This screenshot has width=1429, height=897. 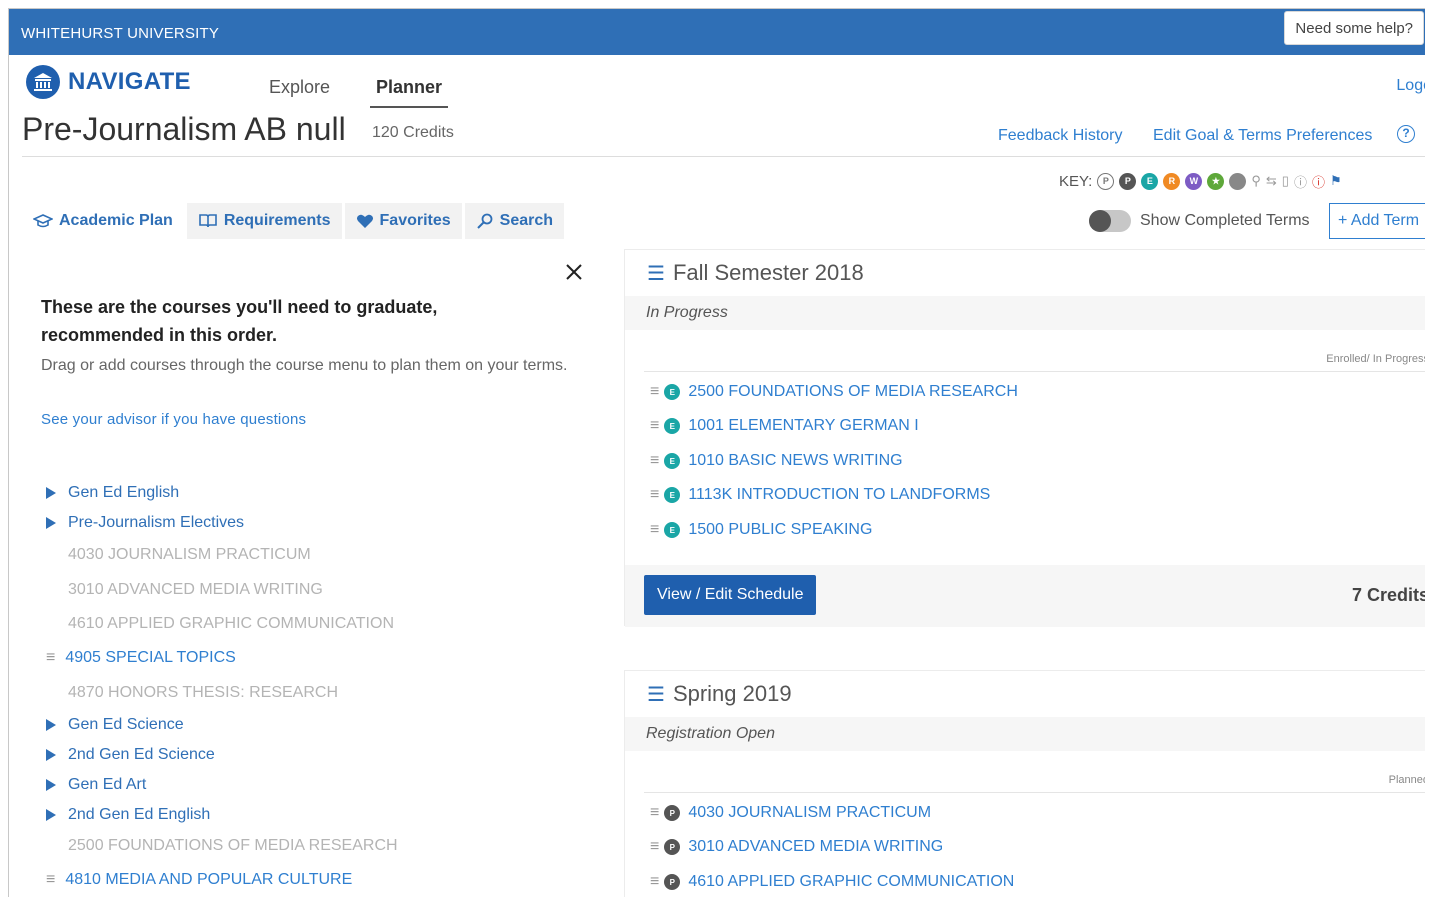 I want to click on help-circle-icon: ?, so click(x=1406, y=134).